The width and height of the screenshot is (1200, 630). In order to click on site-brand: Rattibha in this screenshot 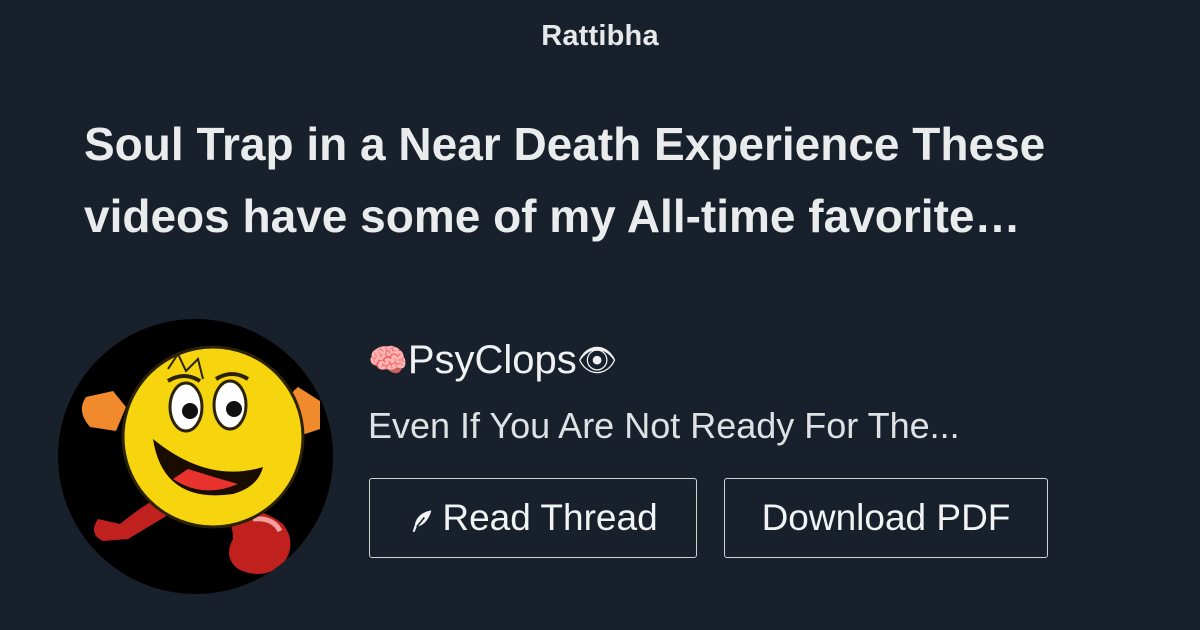, I will do `click(600, 36)`.